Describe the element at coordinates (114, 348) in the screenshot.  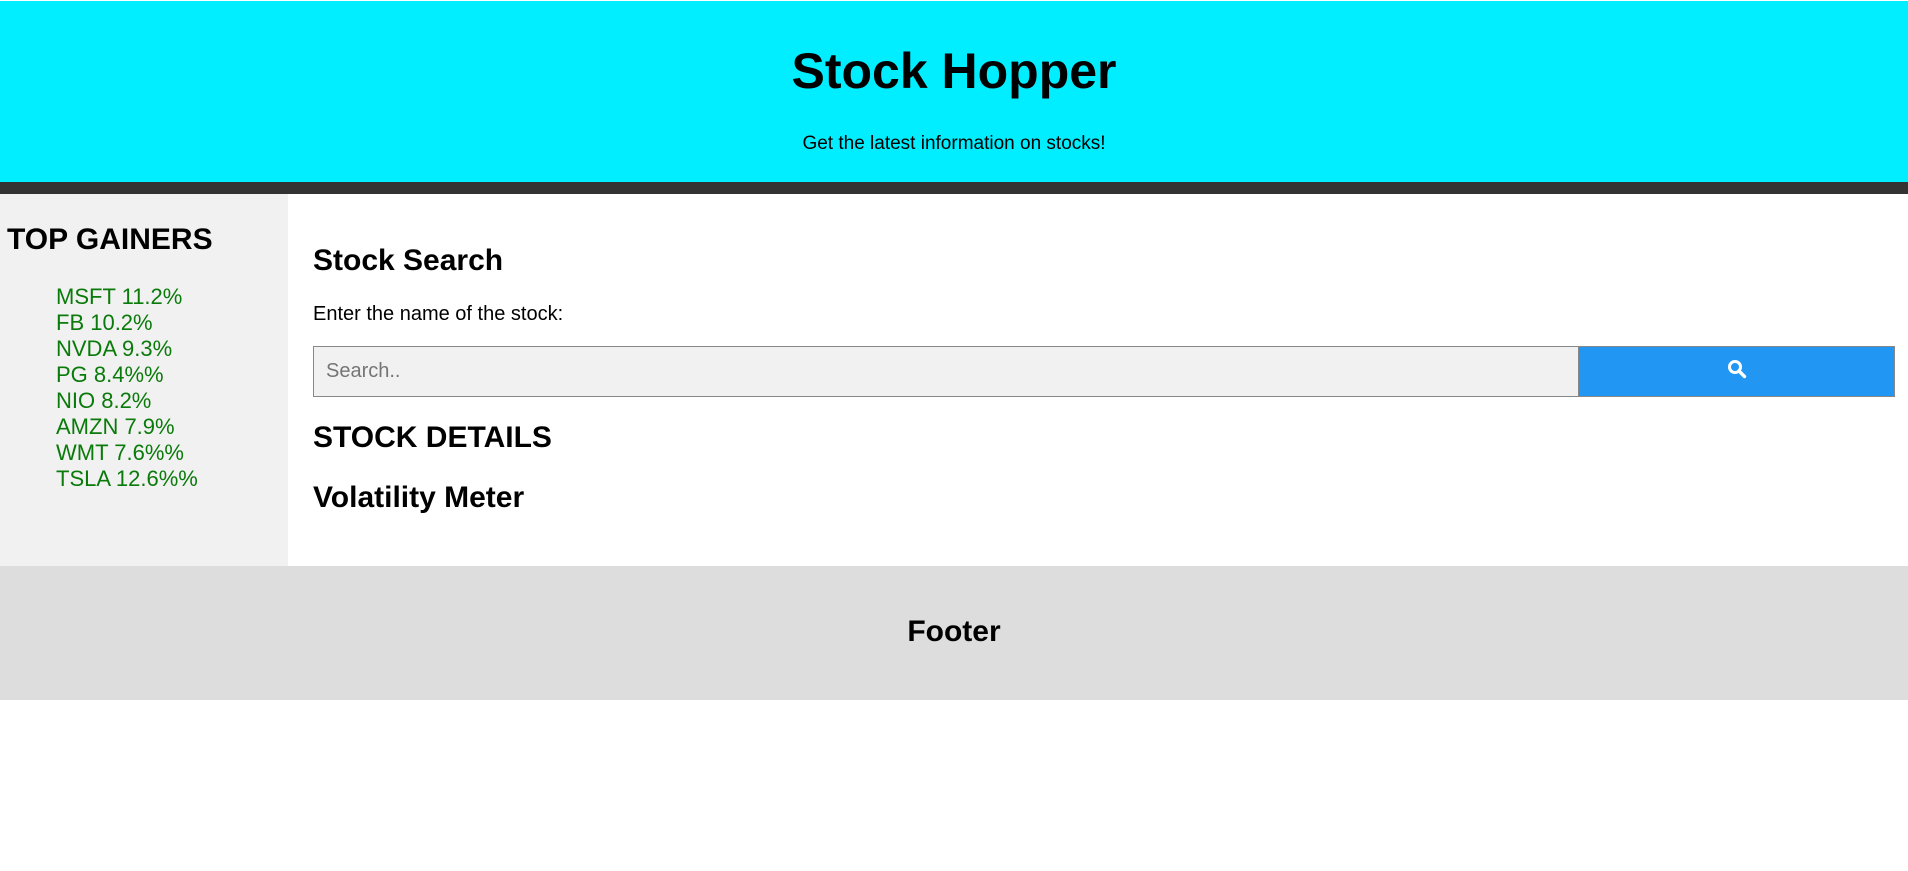
I see `list-item: NVDA 9.3%` at that location.